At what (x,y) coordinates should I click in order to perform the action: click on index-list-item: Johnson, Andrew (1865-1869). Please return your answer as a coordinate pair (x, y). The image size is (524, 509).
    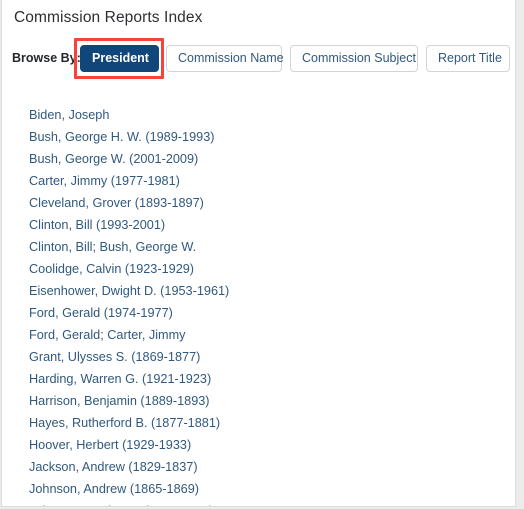
    Looking at the image, I should click on (272, 489).